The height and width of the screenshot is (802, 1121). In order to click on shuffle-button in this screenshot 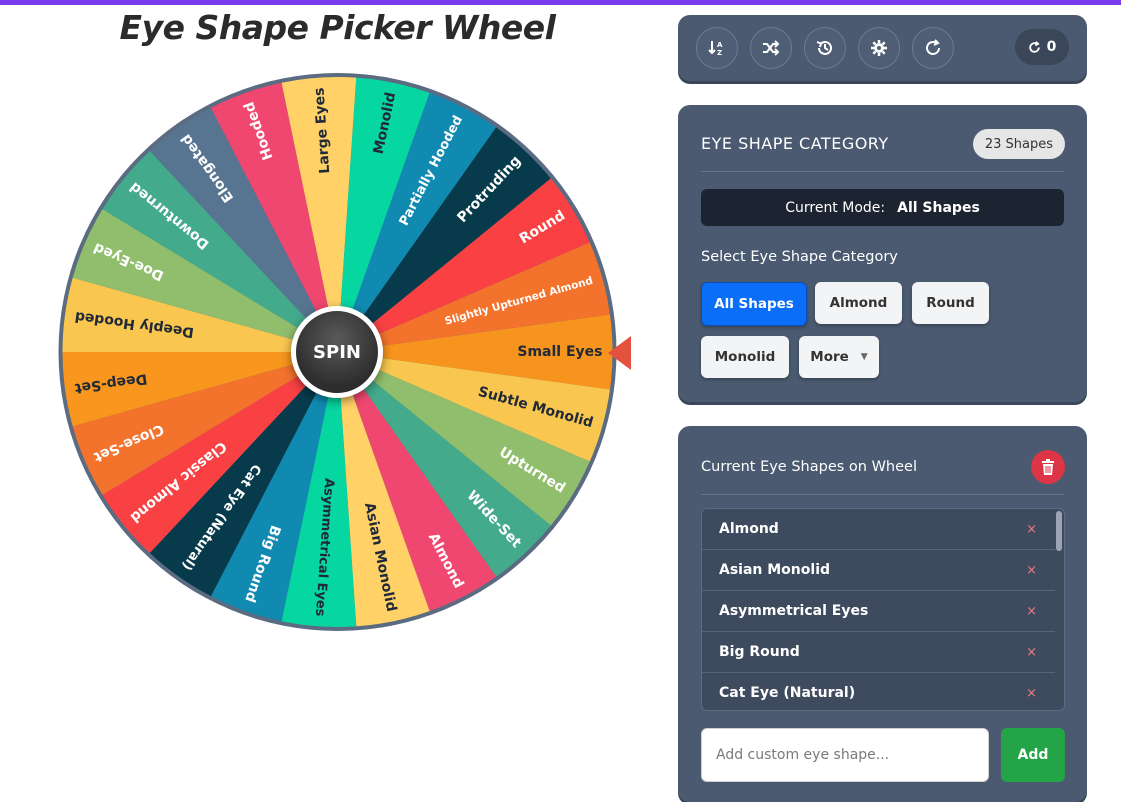, I will do `click(771, 48)`.